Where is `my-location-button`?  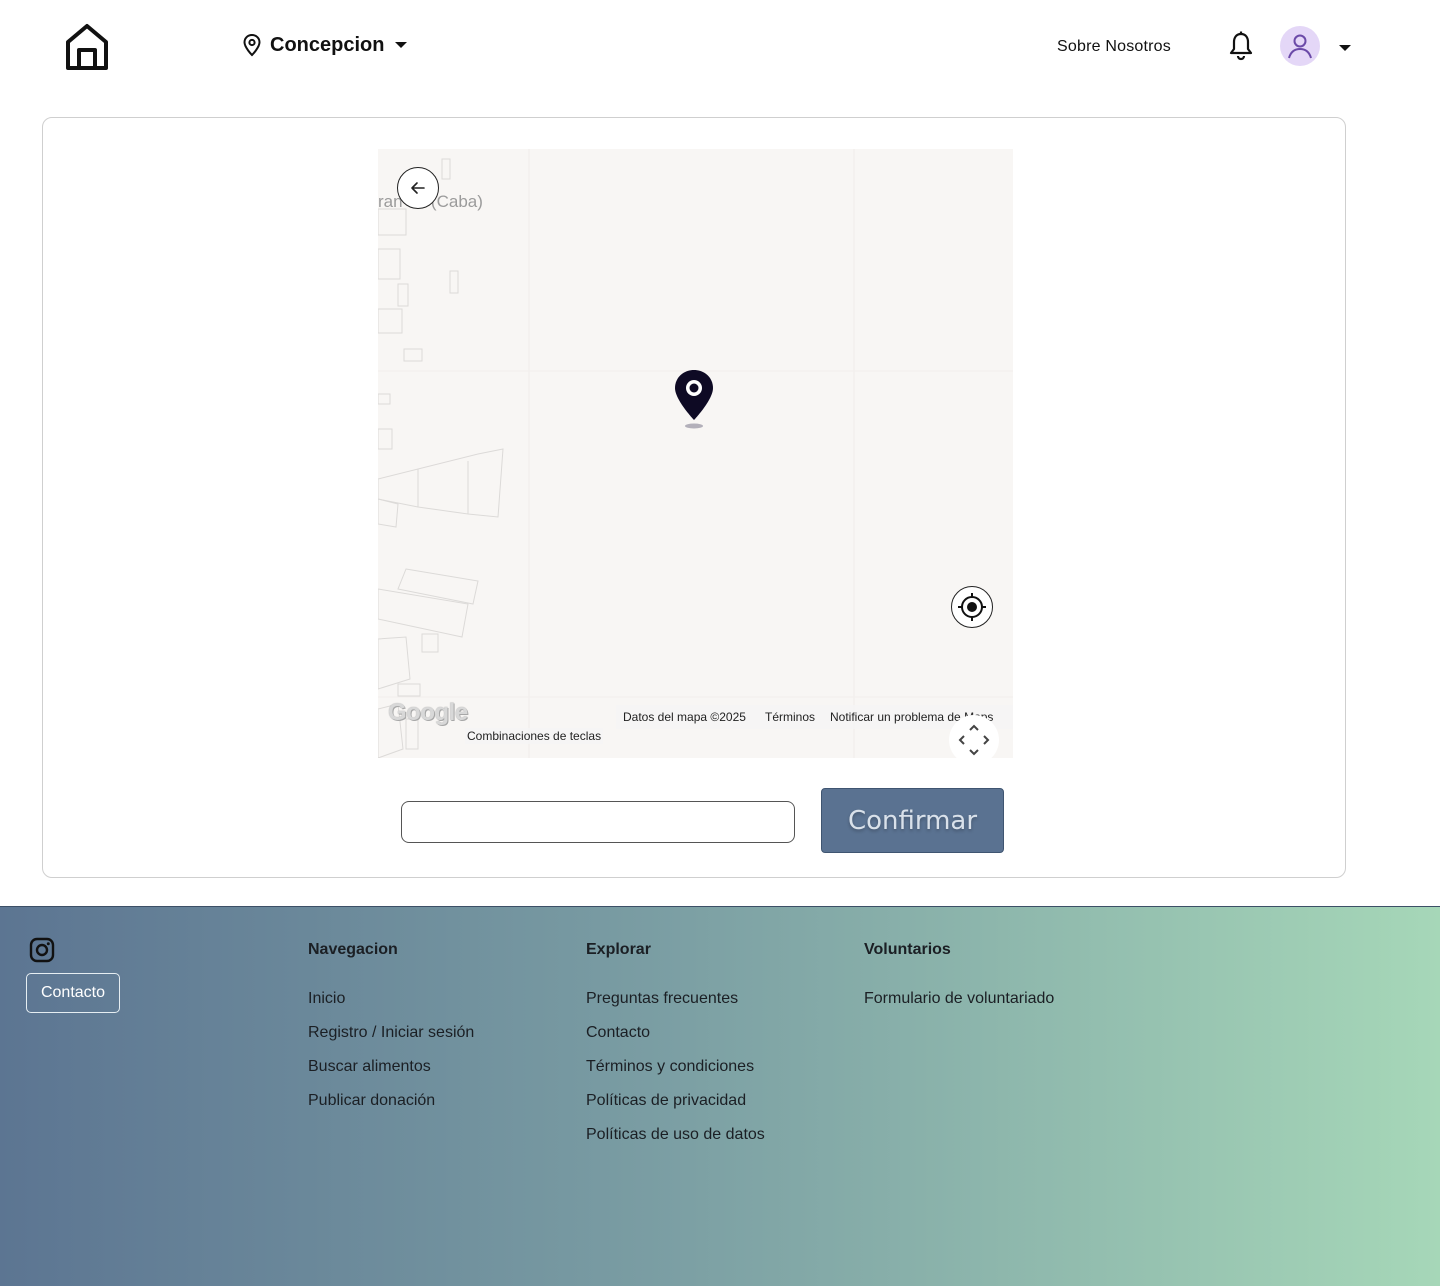 my-location-button is located at coordinates (972, 607).